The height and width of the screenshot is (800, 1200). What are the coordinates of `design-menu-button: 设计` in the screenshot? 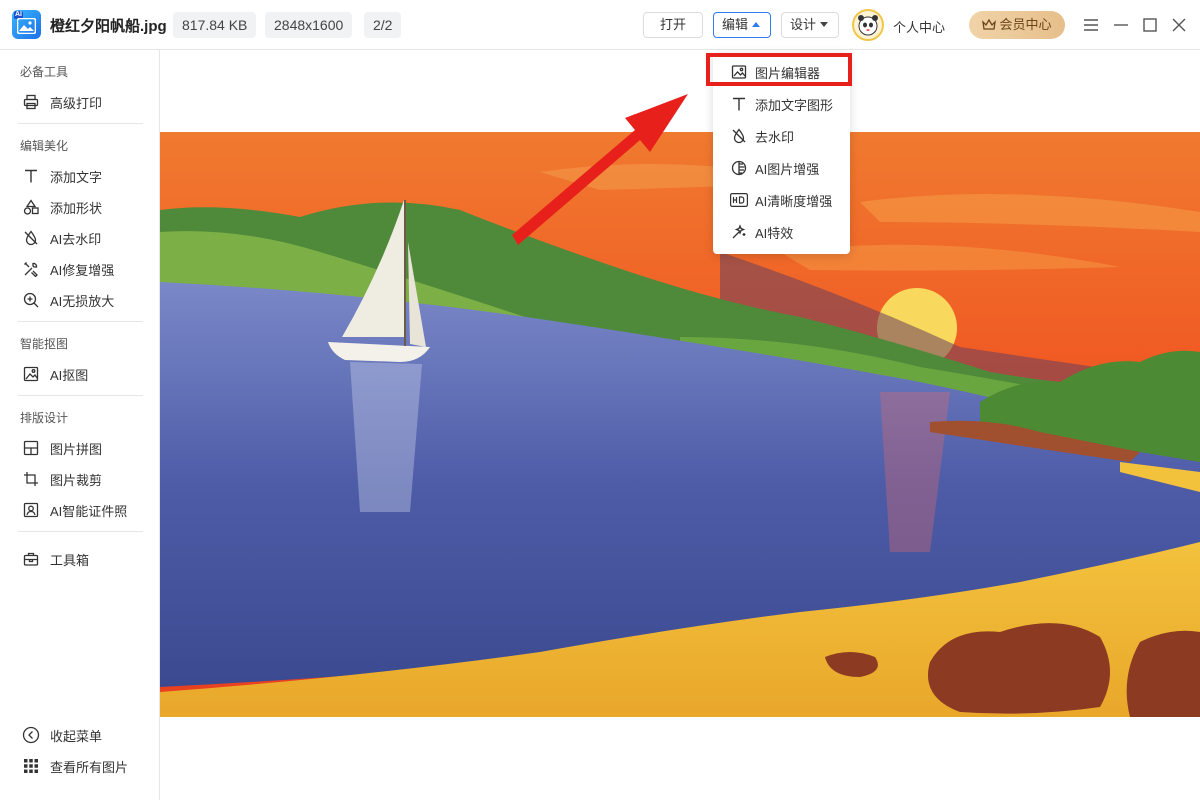 It's located at (810, 25).